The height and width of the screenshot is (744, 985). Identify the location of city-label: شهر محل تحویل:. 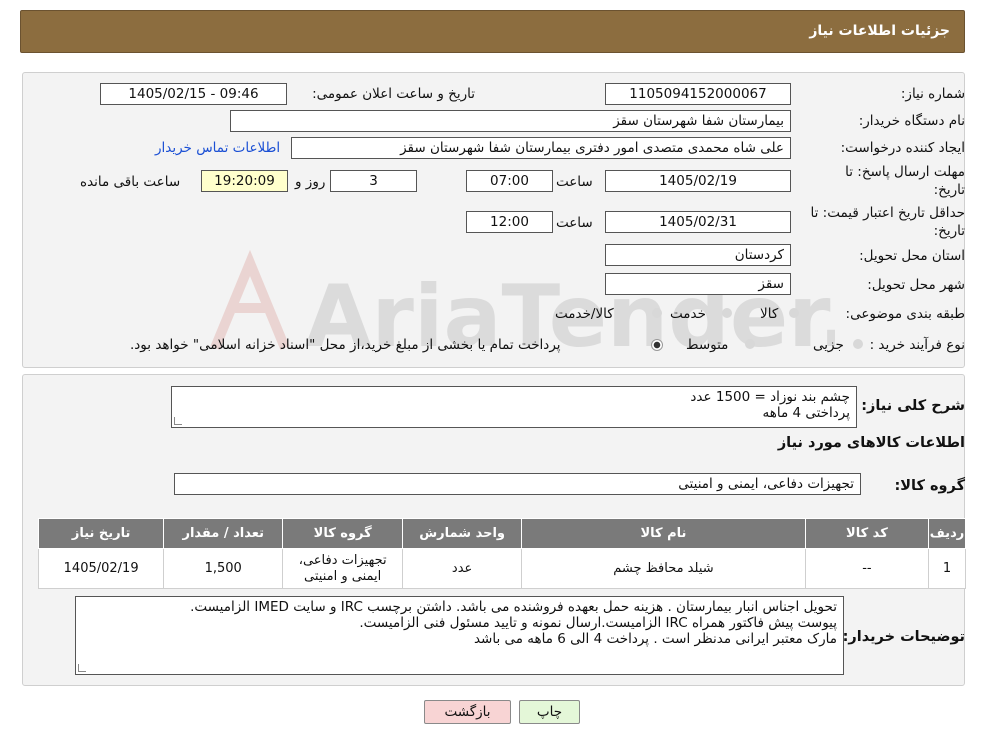
(916, 285).